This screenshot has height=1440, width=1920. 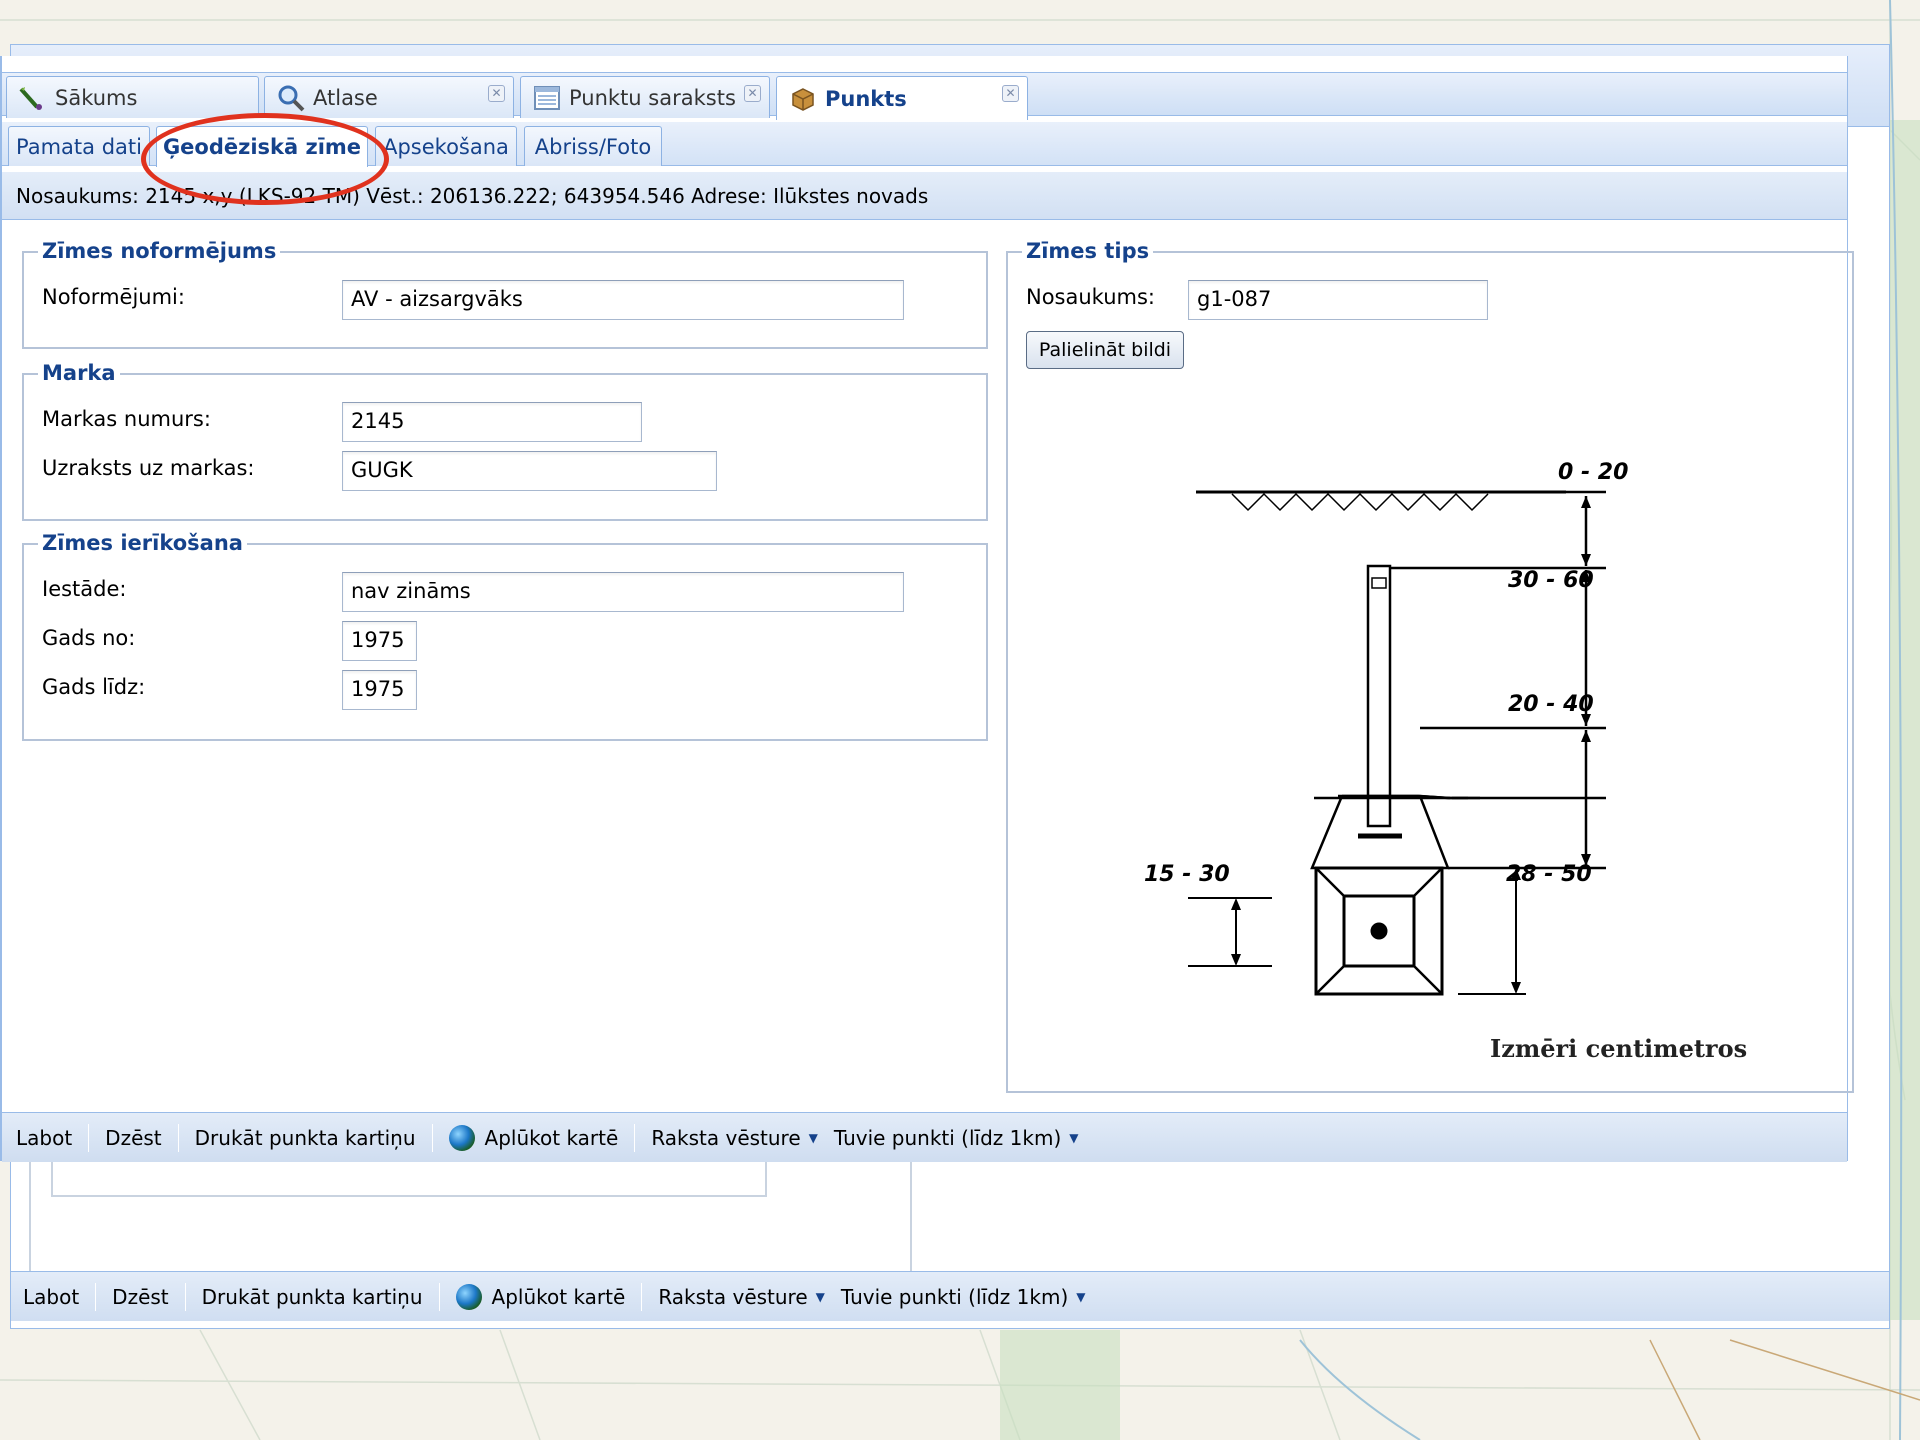 What do you see at coordinates (379, 690) in the screenshot?
I see `year-to-input: 1975` at bounding box center [379, 690].